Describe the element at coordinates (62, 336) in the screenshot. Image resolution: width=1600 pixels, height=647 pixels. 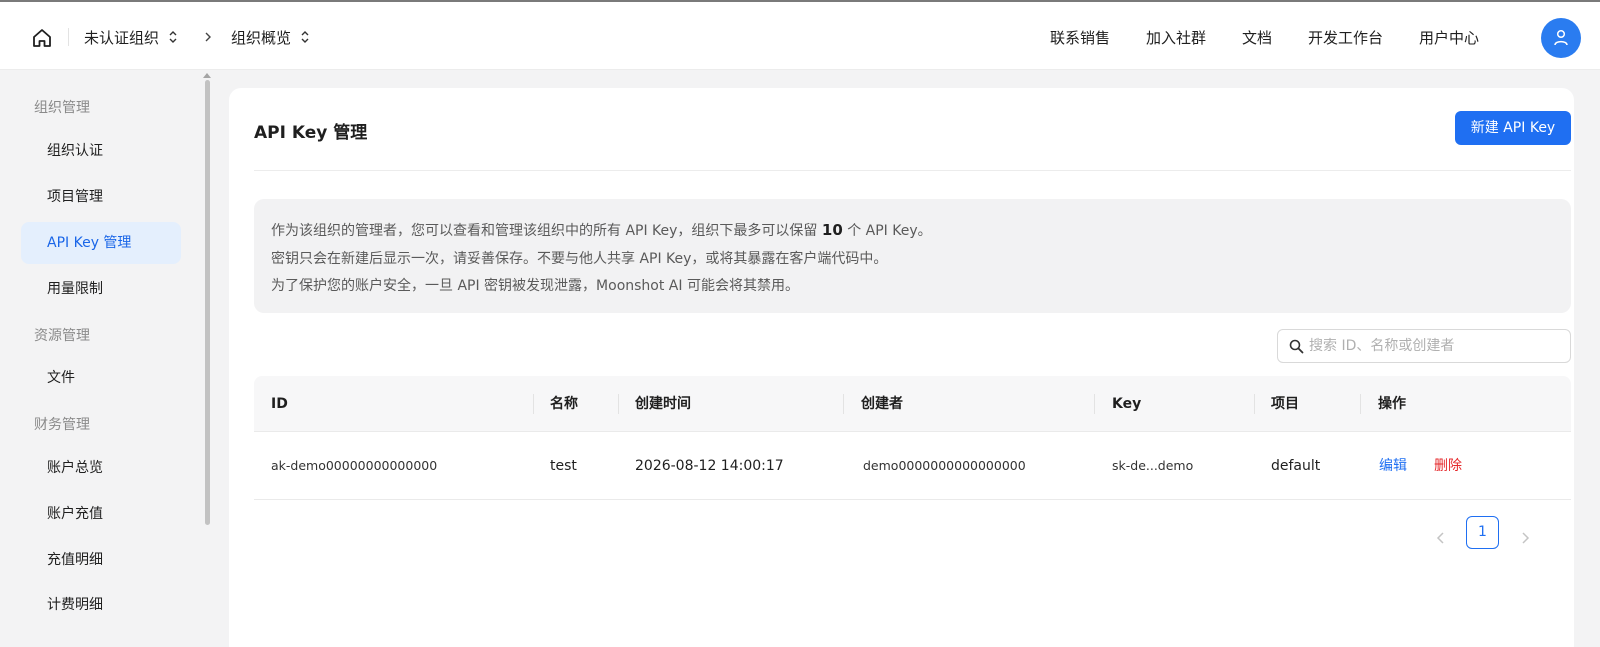
I see `sidebar-group-resource: 资源管理` at that location.